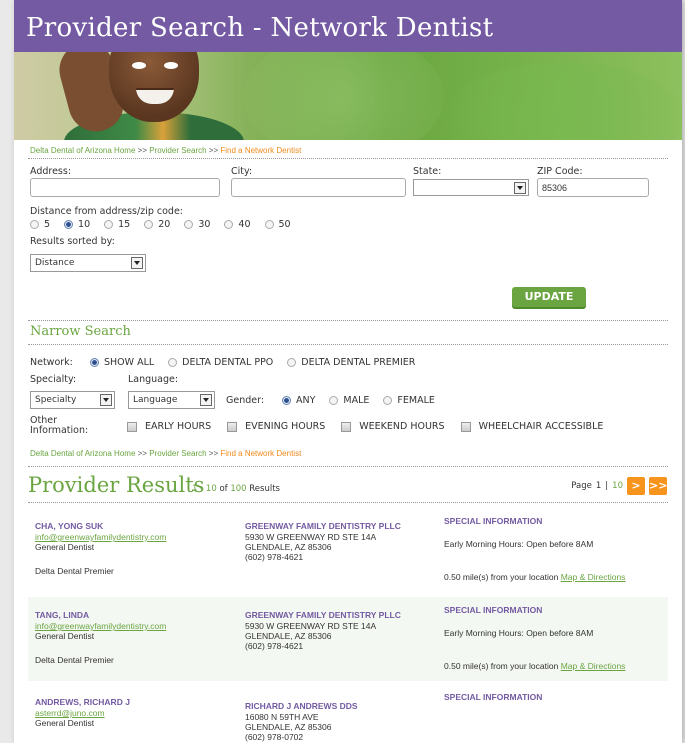 This screenshot has width=685, height=743. Describe the element at coordinates (82, 702) in the screenshot. I see `provider-name-link: ANDREWS, RICHARD J` at that location.